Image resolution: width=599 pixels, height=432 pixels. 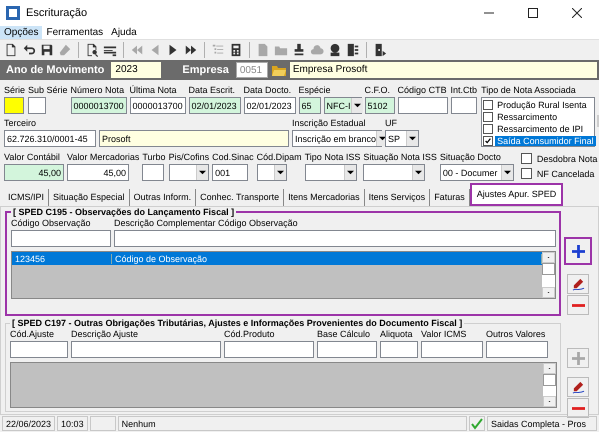 I want to click on window-title: Escrituração, so click(x=57, y=12).